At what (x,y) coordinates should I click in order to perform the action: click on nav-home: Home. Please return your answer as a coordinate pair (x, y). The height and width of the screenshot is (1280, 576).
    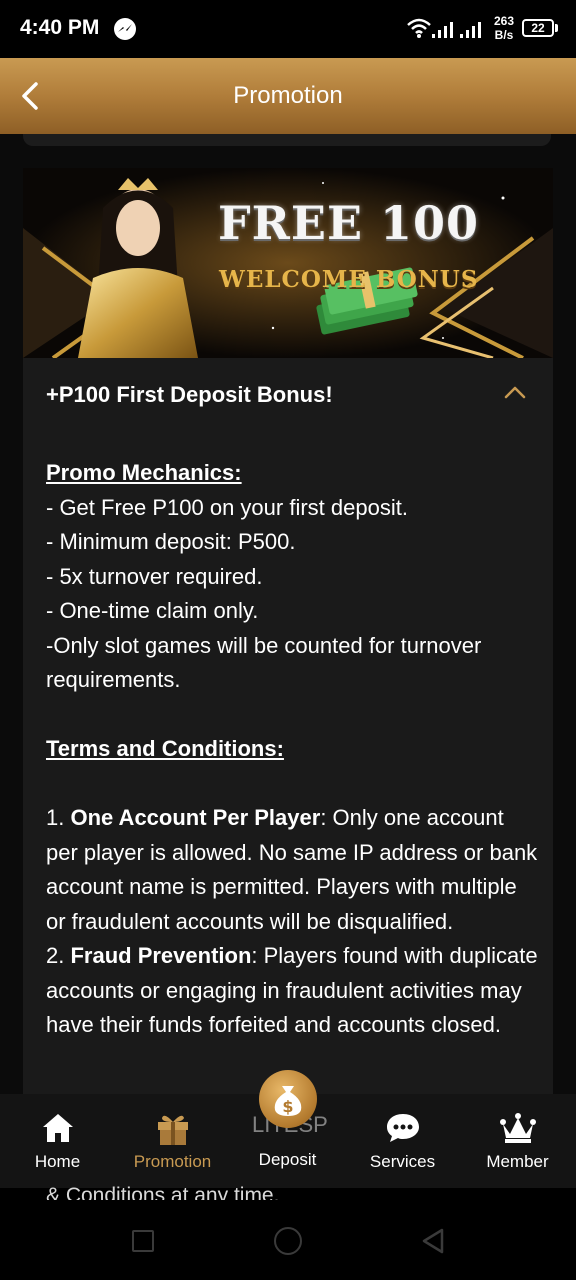
    Looking at the image, I should click on (57, 1141).